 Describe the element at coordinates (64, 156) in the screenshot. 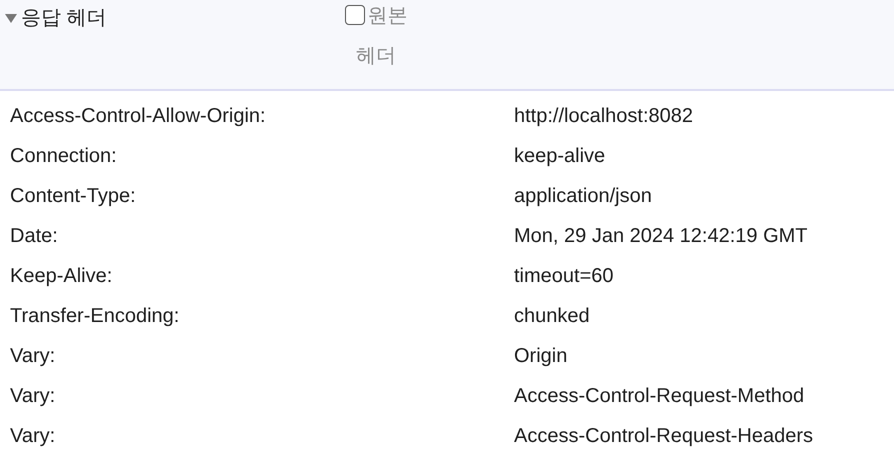

I see `header-name: Connection:` at that location.